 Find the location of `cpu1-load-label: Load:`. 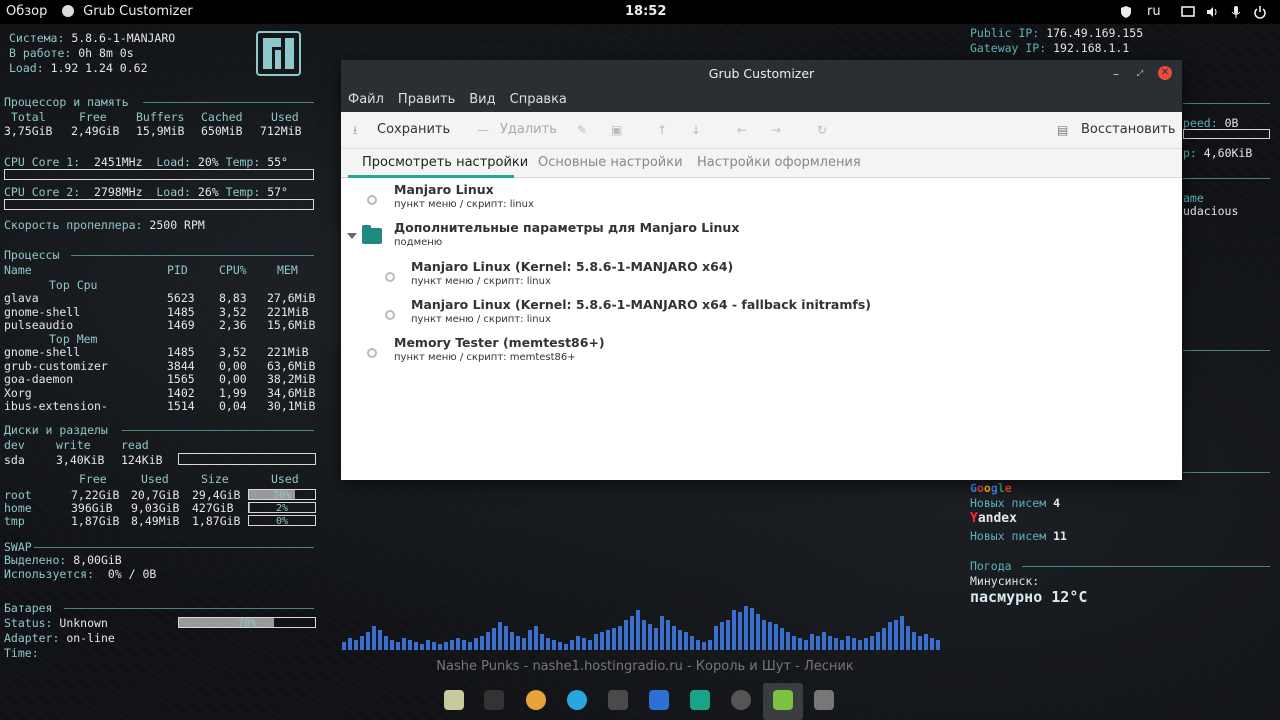

cpu1-load-label: Load: is located at coordinates (173, 162).